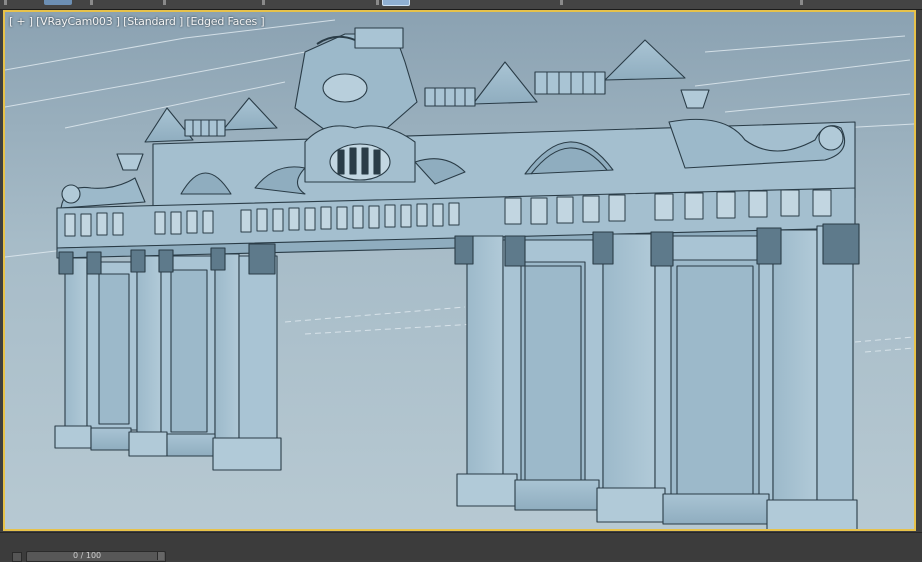 The height and width of the screenshot is (562, 922). Describe the element at coordinates (461, 547) in the screenshot. I see `time-slider-bar: 0 / 100` at that location.